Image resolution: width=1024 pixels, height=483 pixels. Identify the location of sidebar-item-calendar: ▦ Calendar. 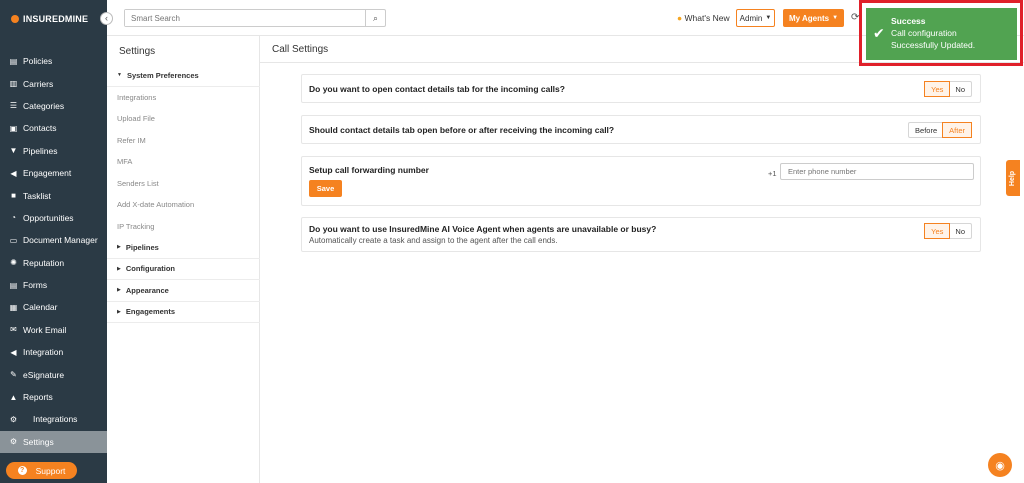
(53, 307).